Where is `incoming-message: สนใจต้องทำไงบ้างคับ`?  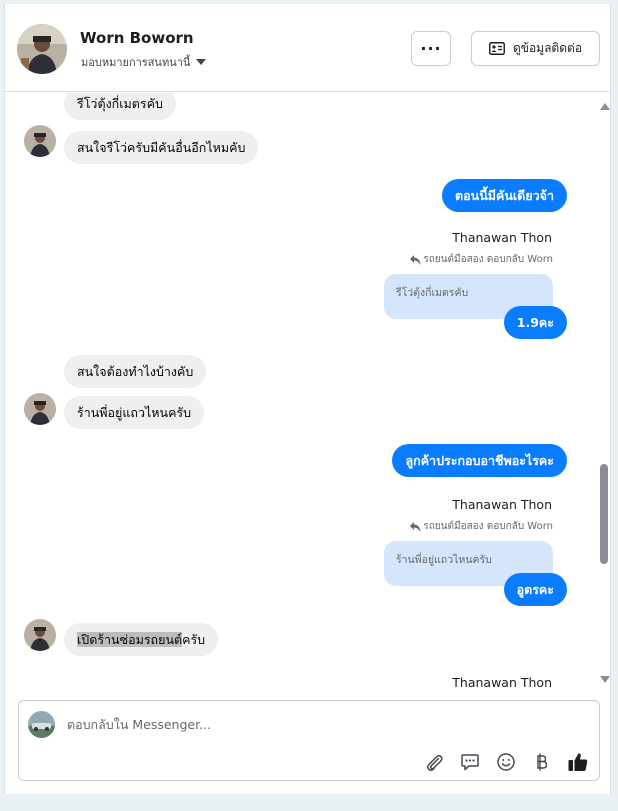 incoming-message: สนใจต้องทำไงบ้างคับ is located at coordinates (135, 371).